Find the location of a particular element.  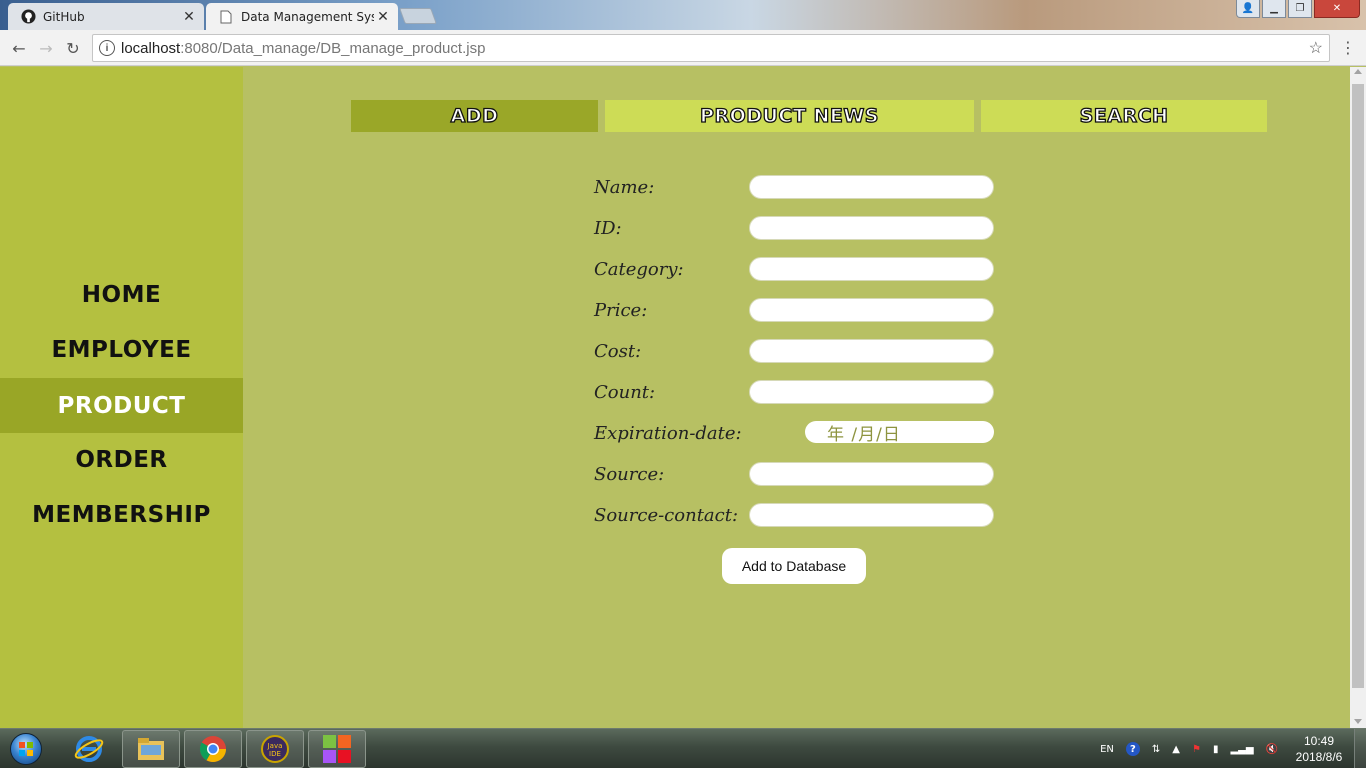

name-input is located at coordinates (871, 187).